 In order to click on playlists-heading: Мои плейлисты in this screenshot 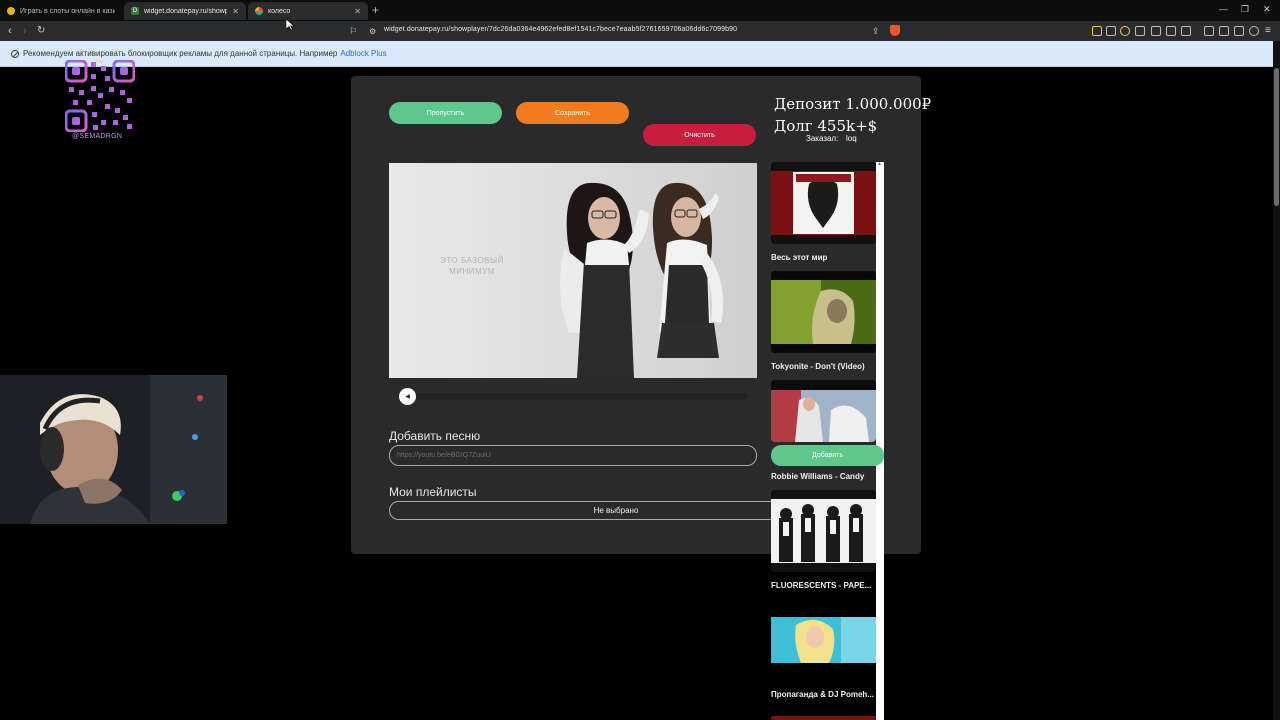, I will do `click(433, 492)`.